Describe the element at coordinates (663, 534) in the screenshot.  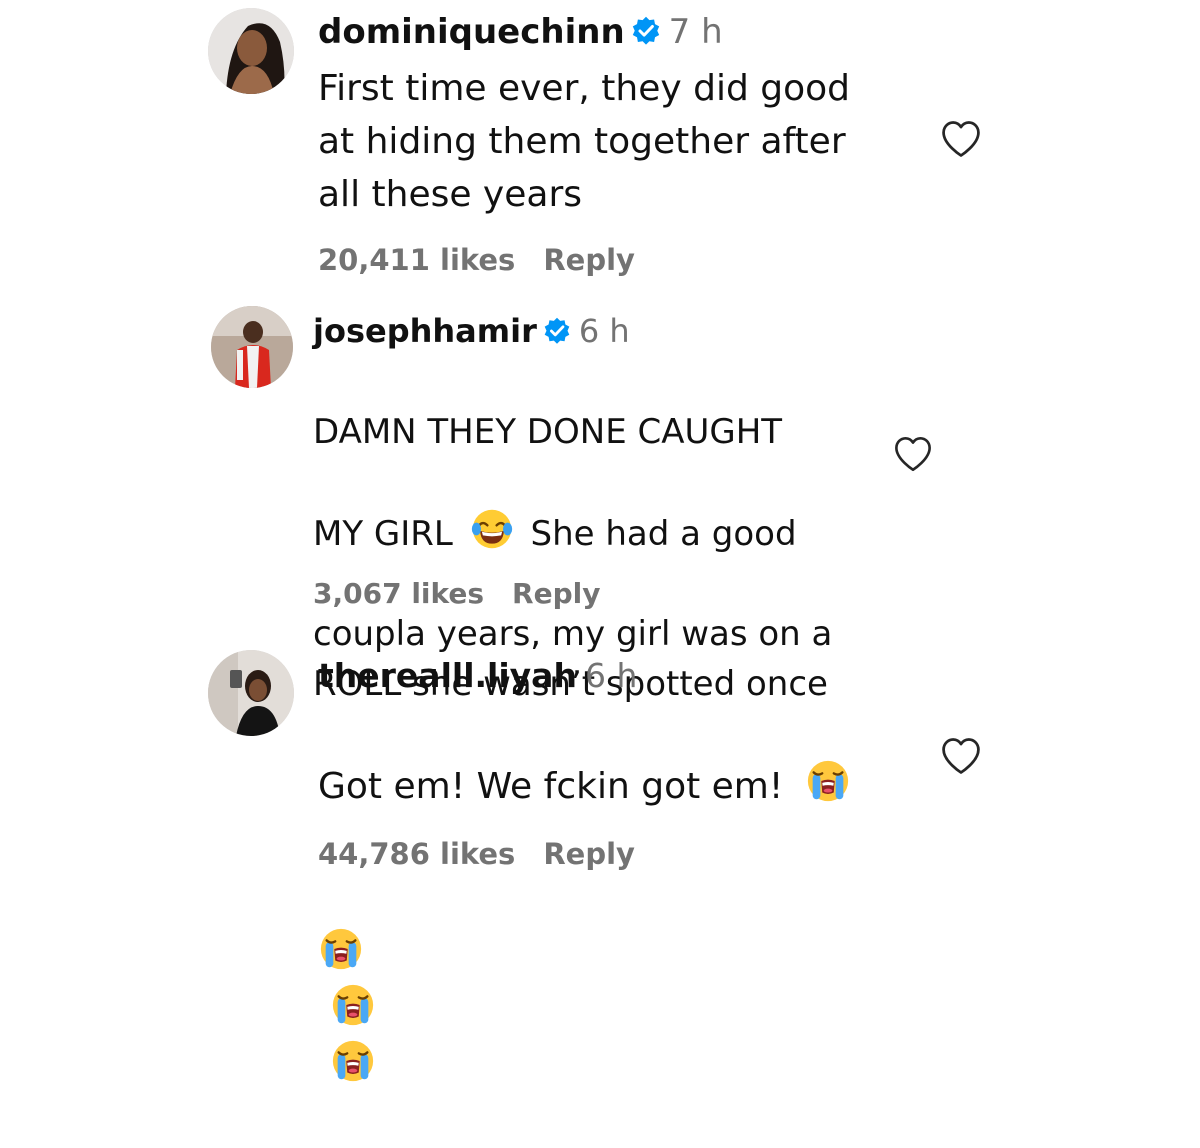
I see `comment-text-segment: She had a good` at that location.